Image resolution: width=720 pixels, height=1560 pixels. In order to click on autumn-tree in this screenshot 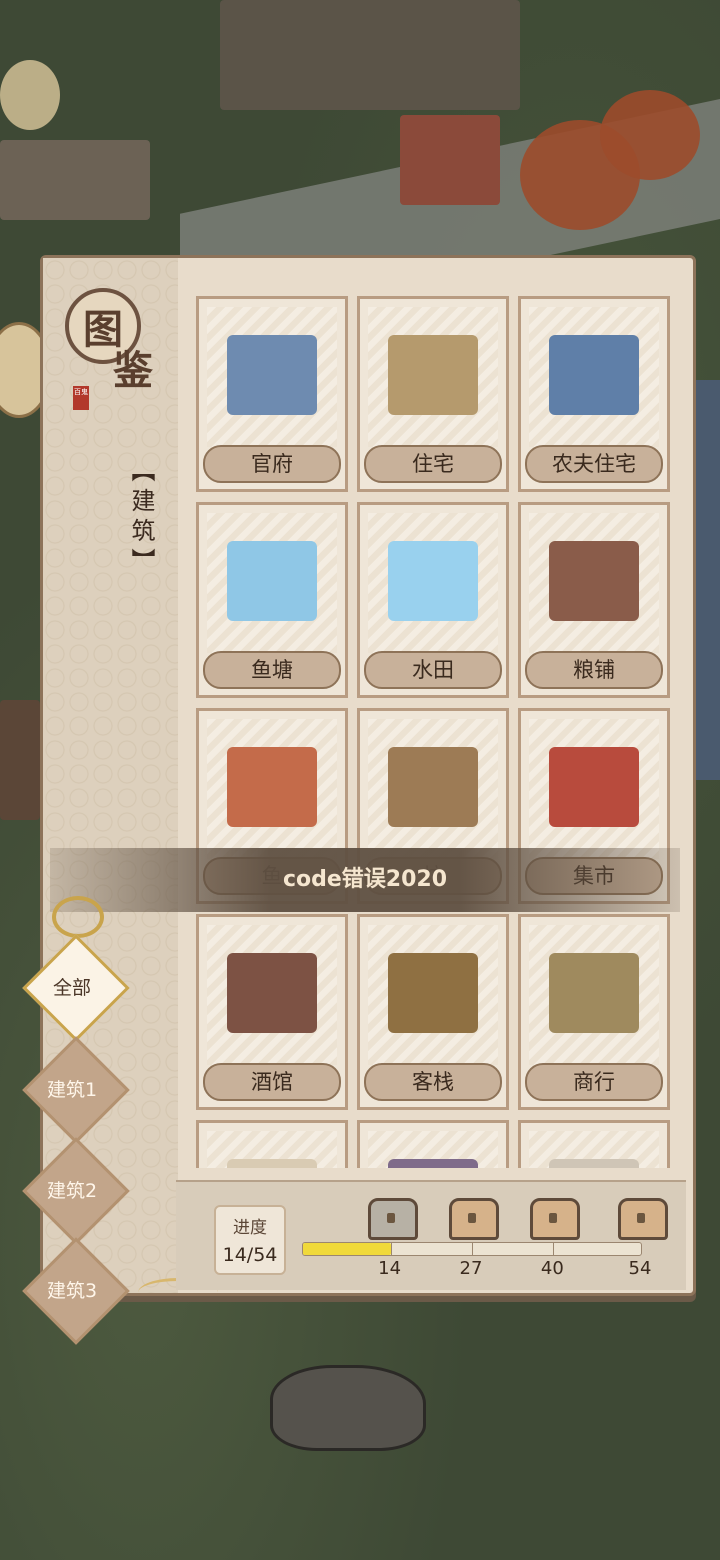, I will do `click(650, 135)`.